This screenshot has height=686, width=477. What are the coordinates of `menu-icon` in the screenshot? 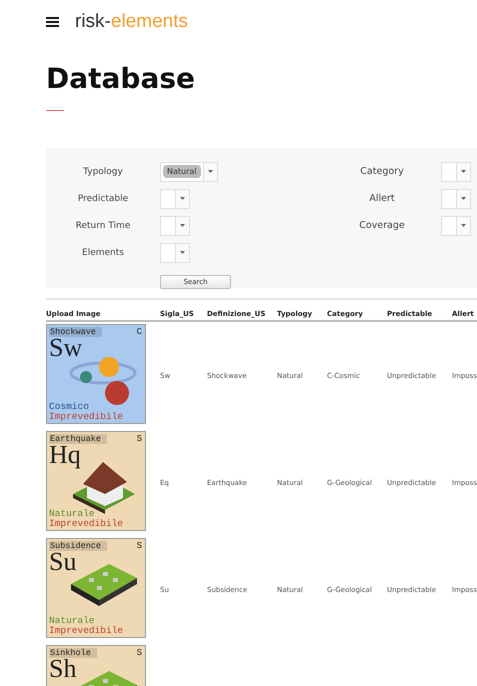 It's located at (52, 22).